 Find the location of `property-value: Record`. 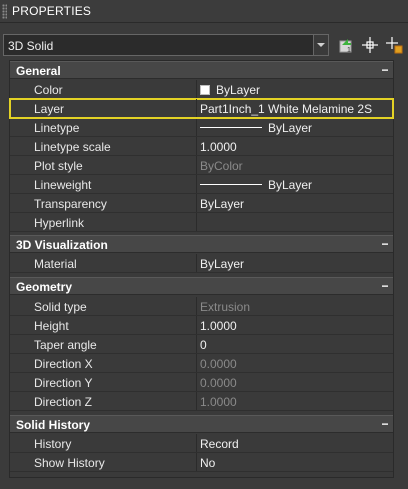

property-value: Record is located at coordinates (219, 444).